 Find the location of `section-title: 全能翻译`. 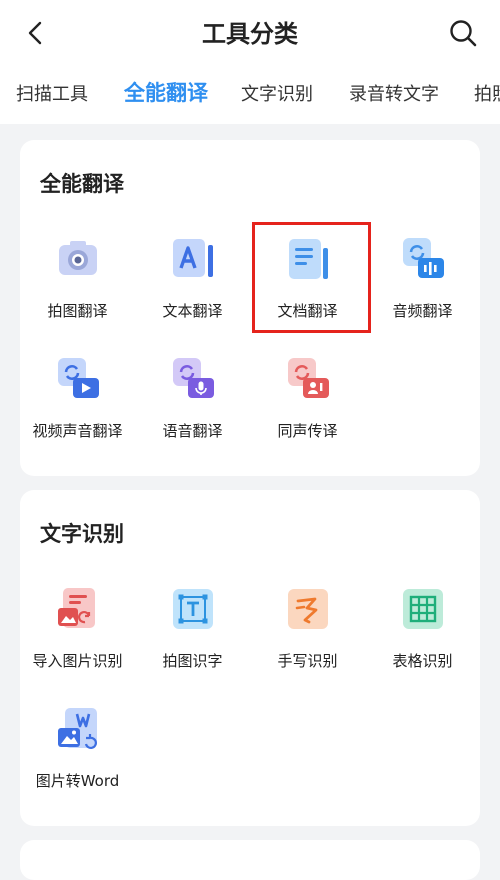

section-title: 全能翻译 is located at coordinates (82, 184).